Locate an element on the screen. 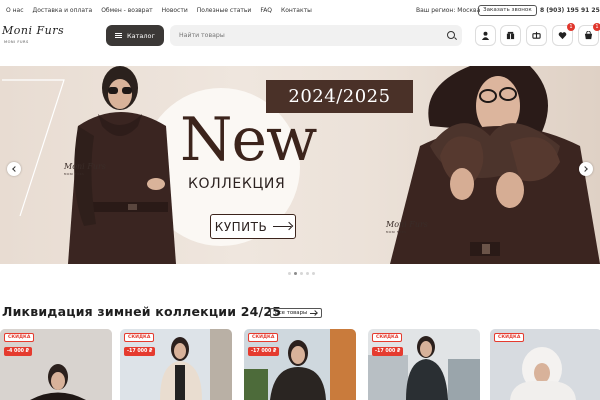 The height and width of the screenshot is (400, 600). banner-pagination is located at coordinates (301, 273).